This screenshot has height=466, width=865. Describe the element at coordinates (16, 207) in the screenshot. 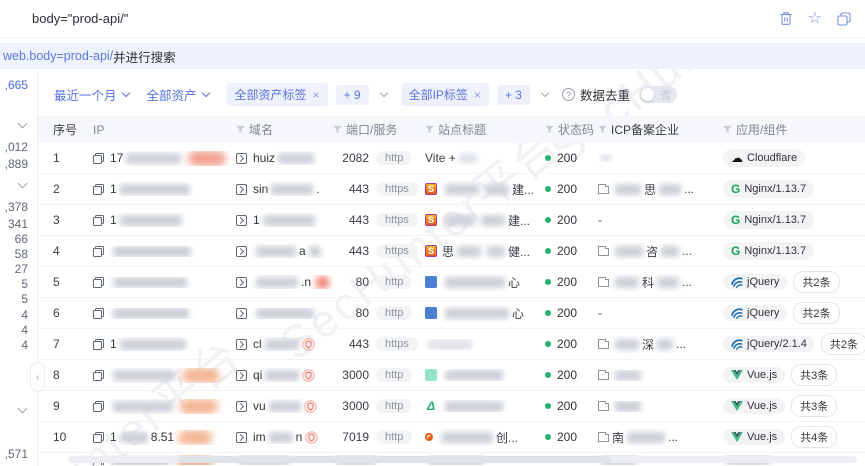

I see `facet-count: ,378` at that location.